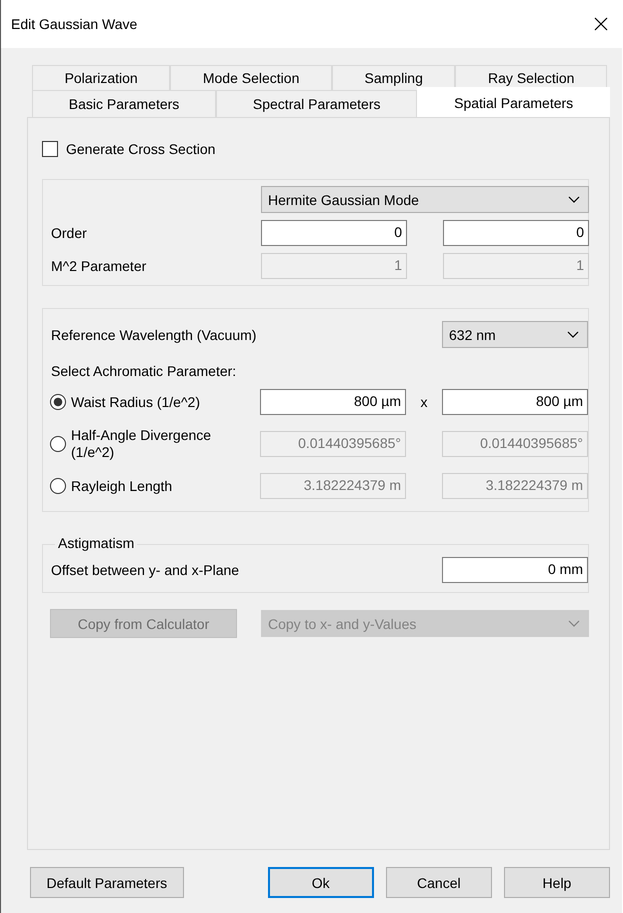 This screenshot has width=623, height=913. Describe the element at coordinates (515, 334) in the screenshot. I see `dropdown: 632 nm` at that location.